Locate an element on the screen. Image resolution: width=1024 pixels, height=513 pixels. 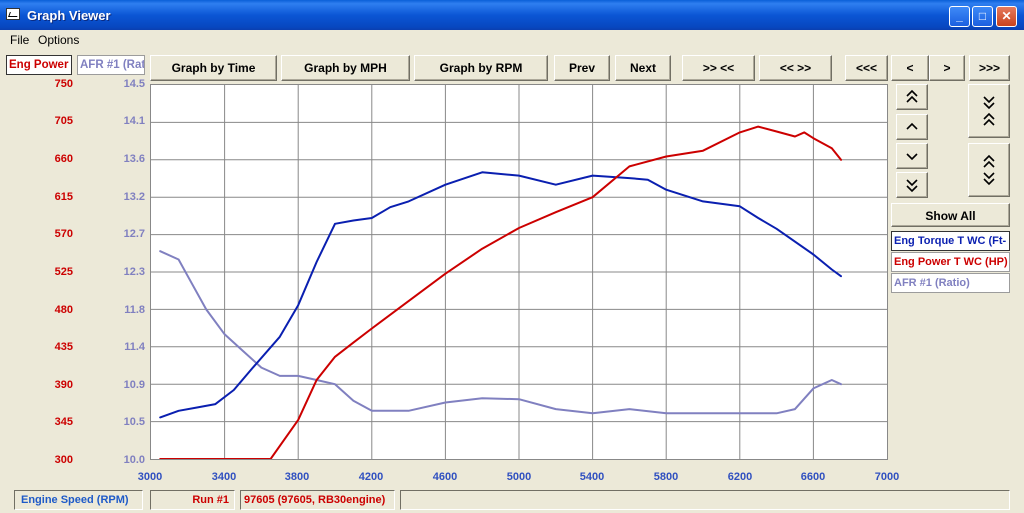
legend-afr: AFR #1 (Ratio) is located at coordinates (950, 283).